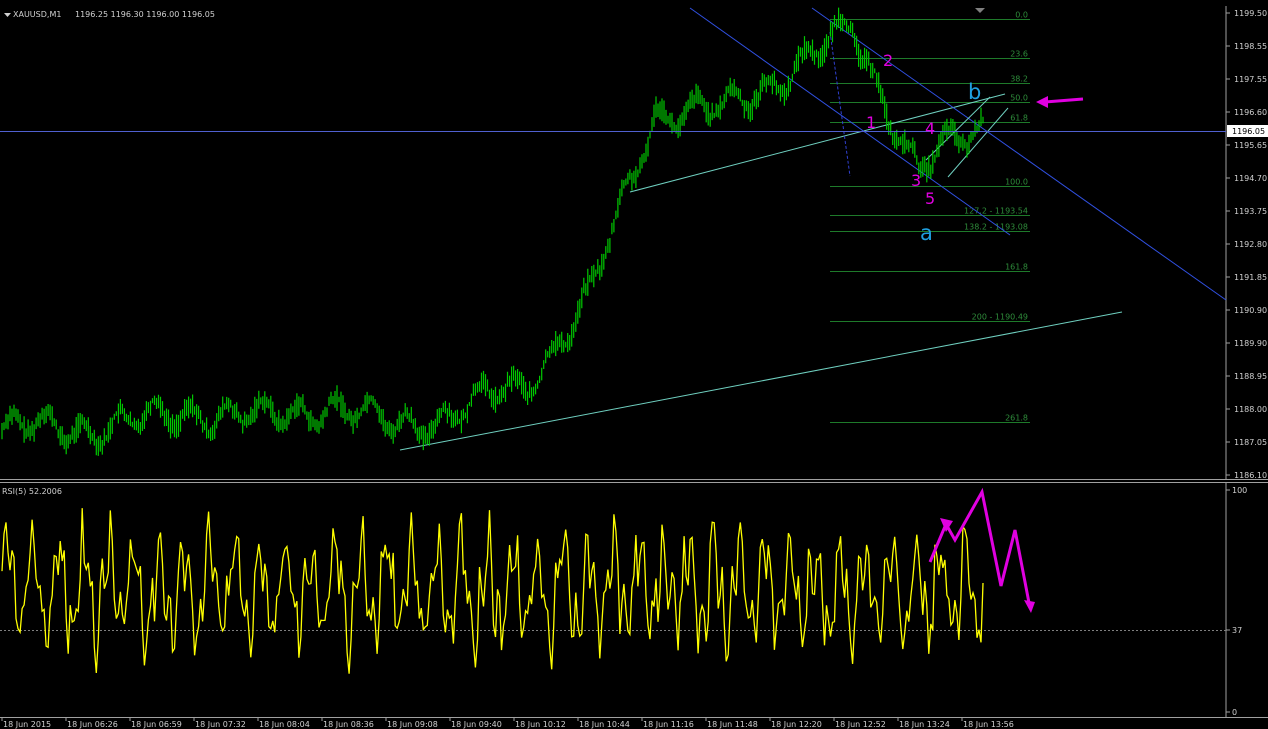  What do you see at coordinates (1250, 277) in the screenshot?
I see `price-tick-label: 1191.85` at bounding box center [1250, 277].